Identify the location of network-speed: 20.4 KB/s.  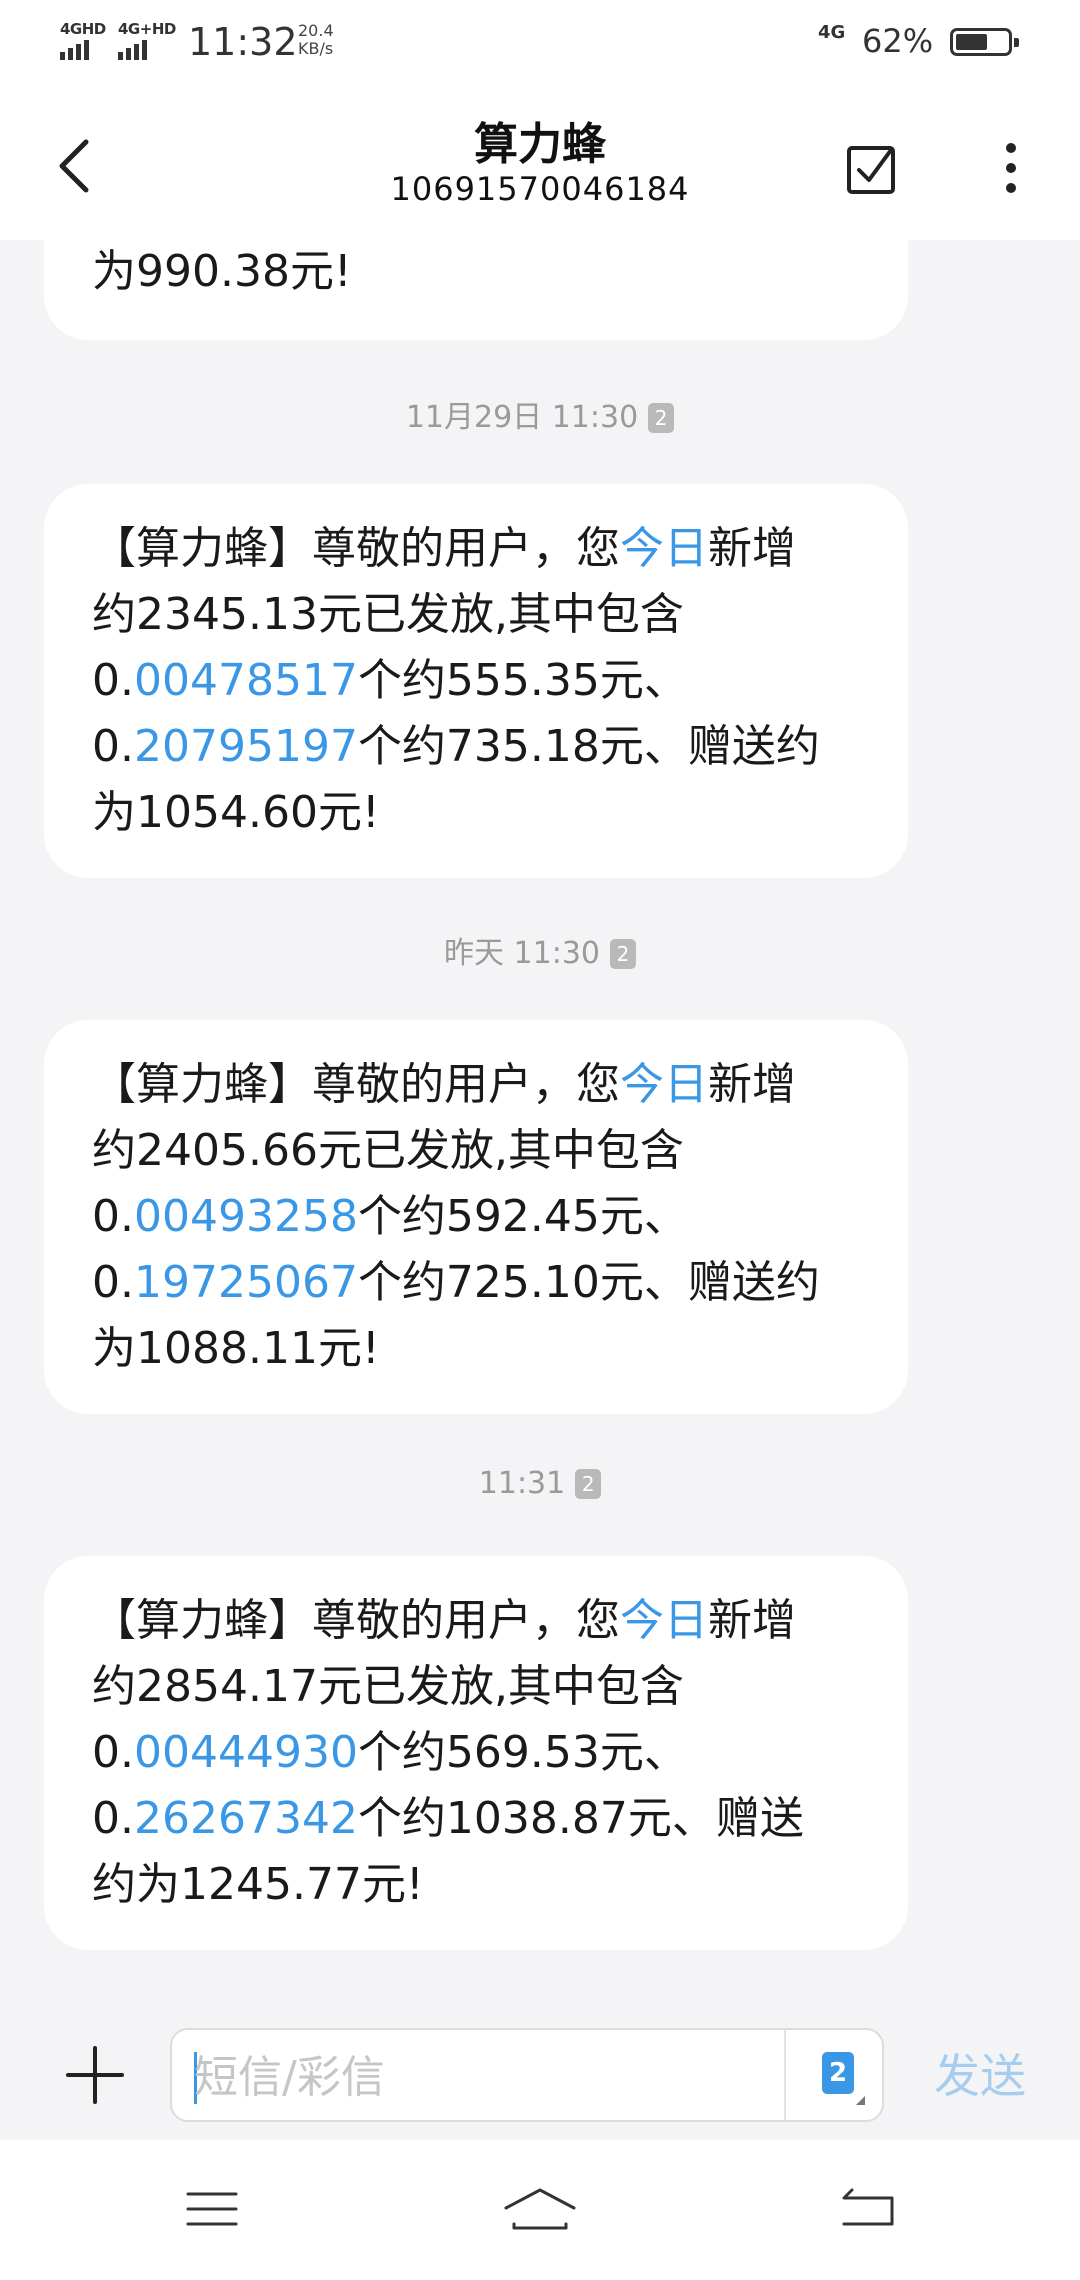
(316, 40).